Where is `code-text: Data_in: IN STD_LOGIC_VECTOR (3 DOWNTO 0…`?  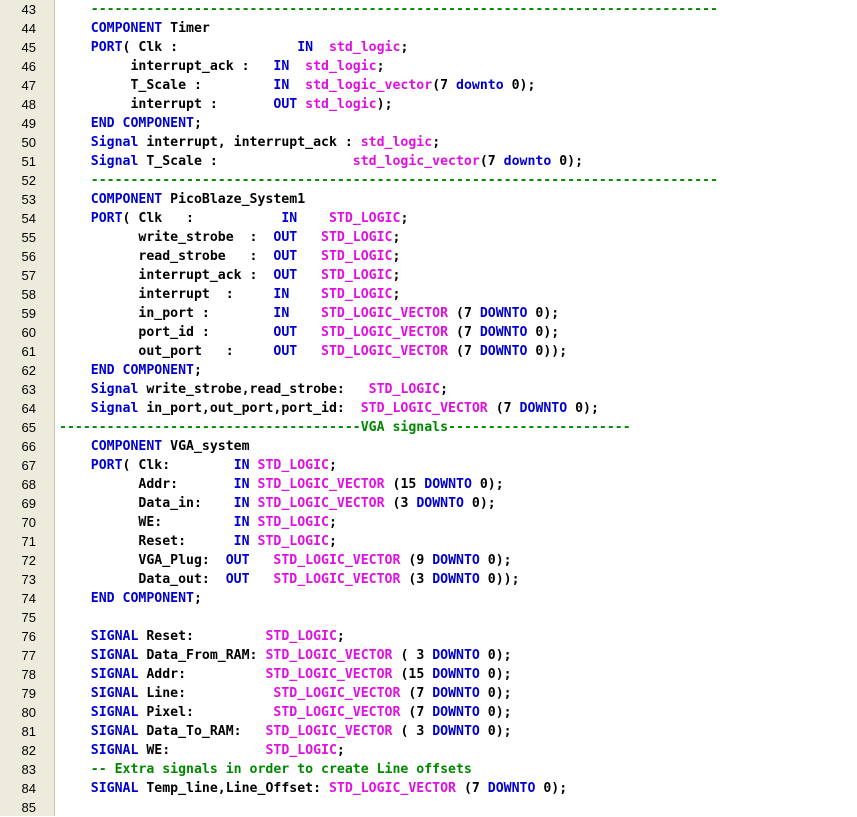
code-text: Data_in: IN STD_LOGIC_VECTOR (3 DOWNTO 0… is located at coordinates (277, 503).